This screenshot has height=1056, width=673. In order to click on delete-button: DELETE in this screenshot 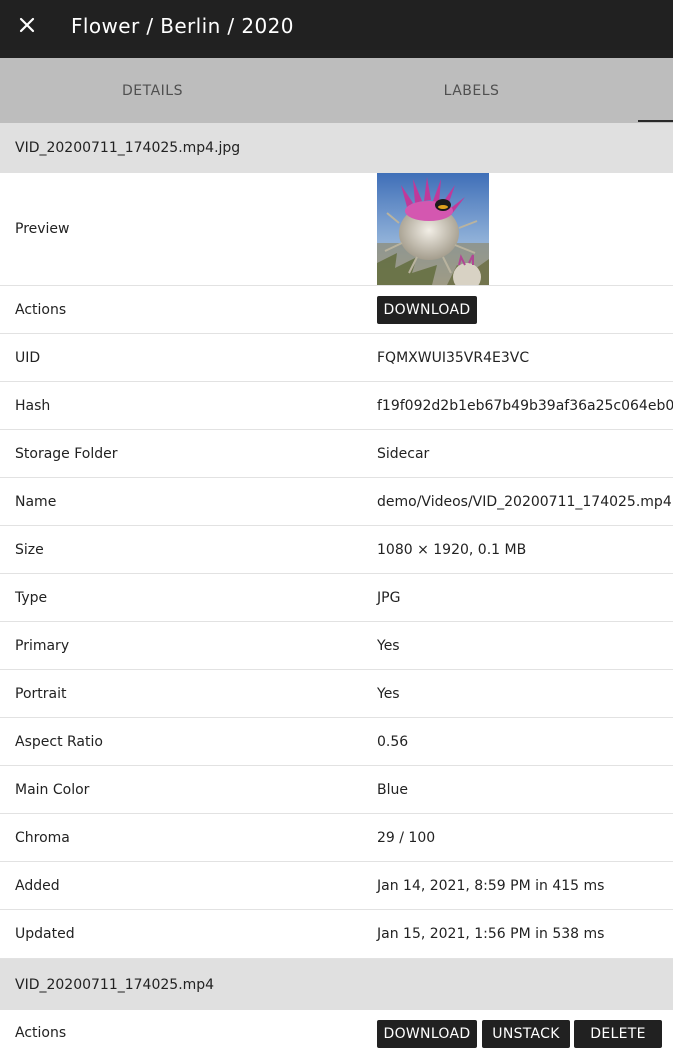, I will do `click(618, 1034)`.